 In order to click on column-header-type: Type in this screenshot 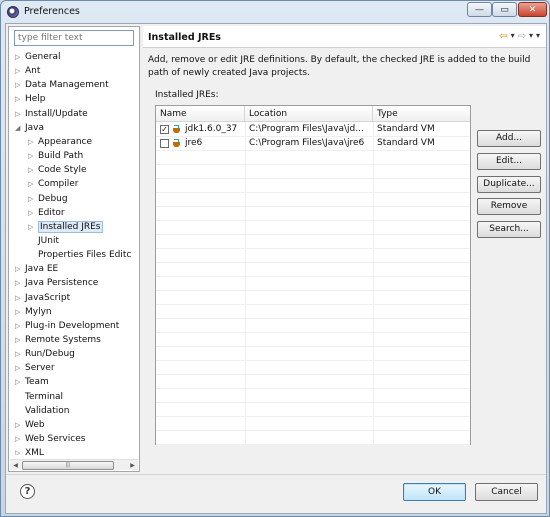, I will do `click(421, 114)`.